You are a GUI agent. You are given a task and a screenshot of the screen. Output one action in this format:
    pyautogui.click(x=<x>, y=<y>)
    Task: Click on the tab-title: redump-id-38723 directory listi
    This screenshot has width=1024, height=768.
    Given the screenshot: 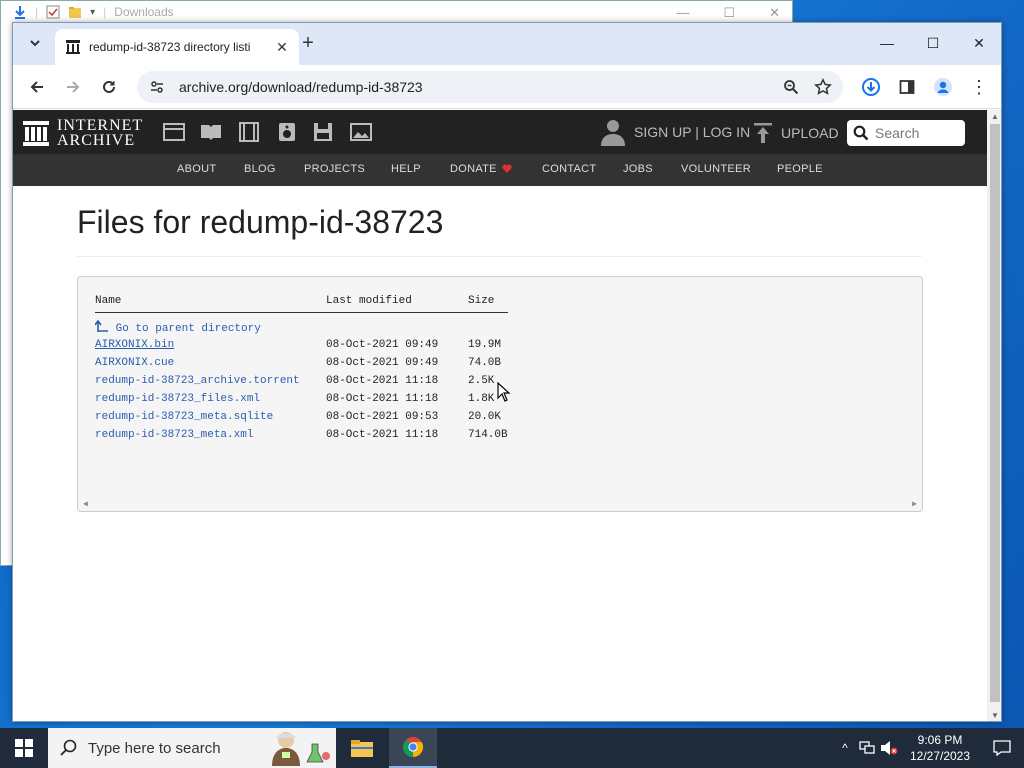 What is the action you would take?
    pyautogui.click(x=170, y=47)
    